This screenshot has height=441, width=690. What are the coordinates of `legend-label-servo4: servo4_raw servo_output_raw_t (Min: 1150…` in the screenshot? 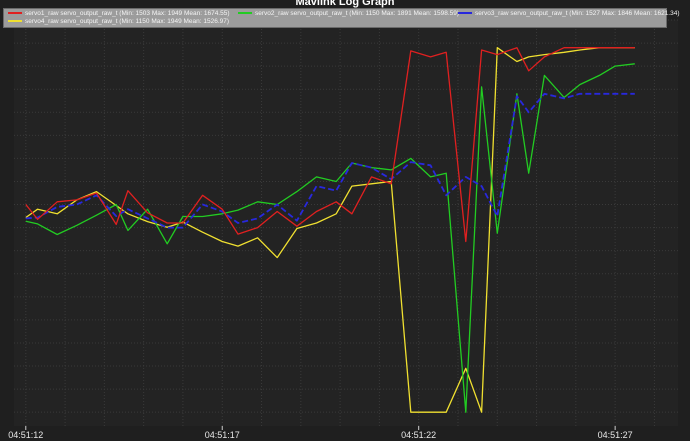 It's located at (127, 21).